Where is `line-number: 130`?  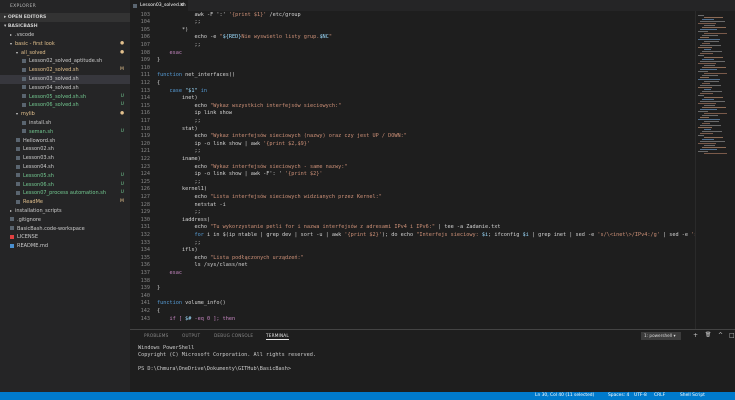
line-number: 130 is located at coordinates (145, 219).